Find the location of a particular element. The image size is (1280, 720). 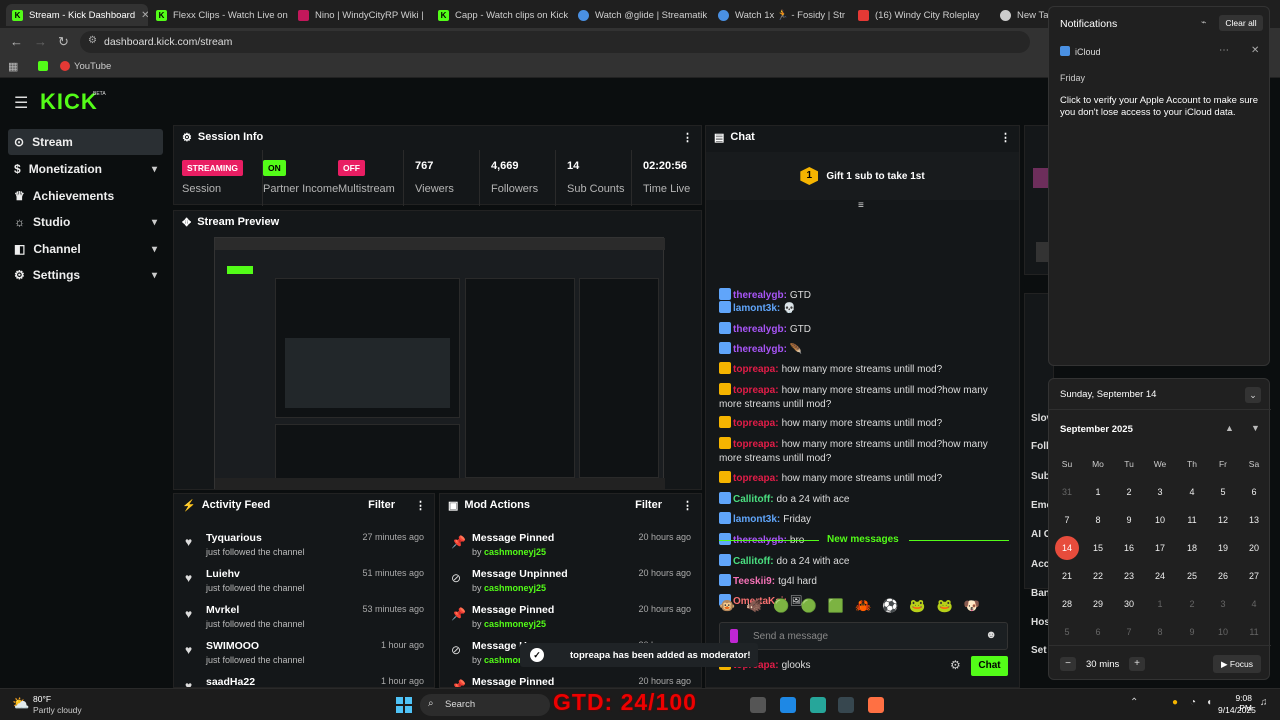

prev-month-icon: ▲ is located at coordinates (1229, 428).